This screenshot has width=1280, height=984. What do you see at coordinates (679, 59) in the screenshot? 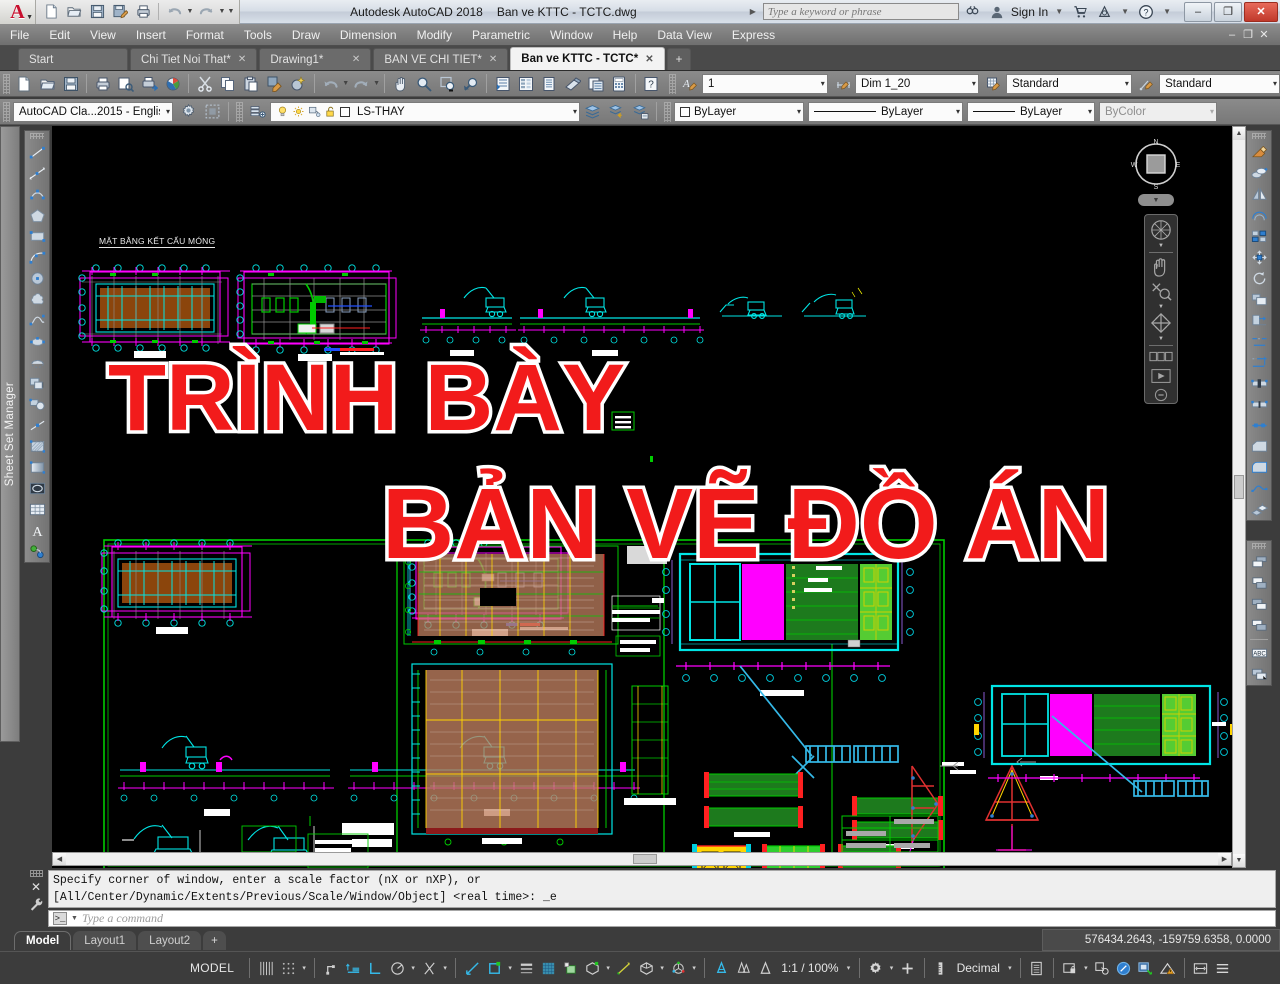
I see `new-file-tab-button: +` at bounding box center [679, 59].